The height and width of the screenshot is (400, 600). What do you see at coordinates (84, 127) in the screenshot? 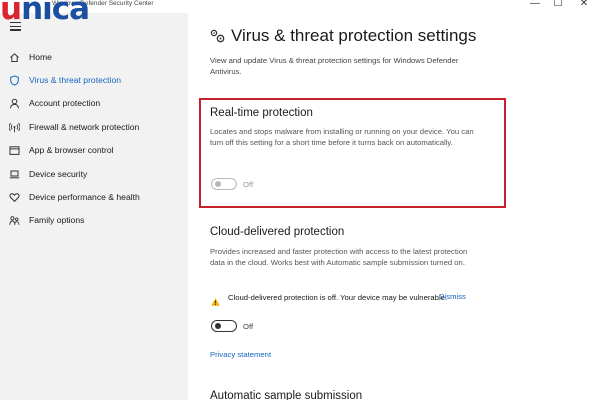
I see `sidebar-item-label: Firewall & network protection` at bounding box center [84, 127].